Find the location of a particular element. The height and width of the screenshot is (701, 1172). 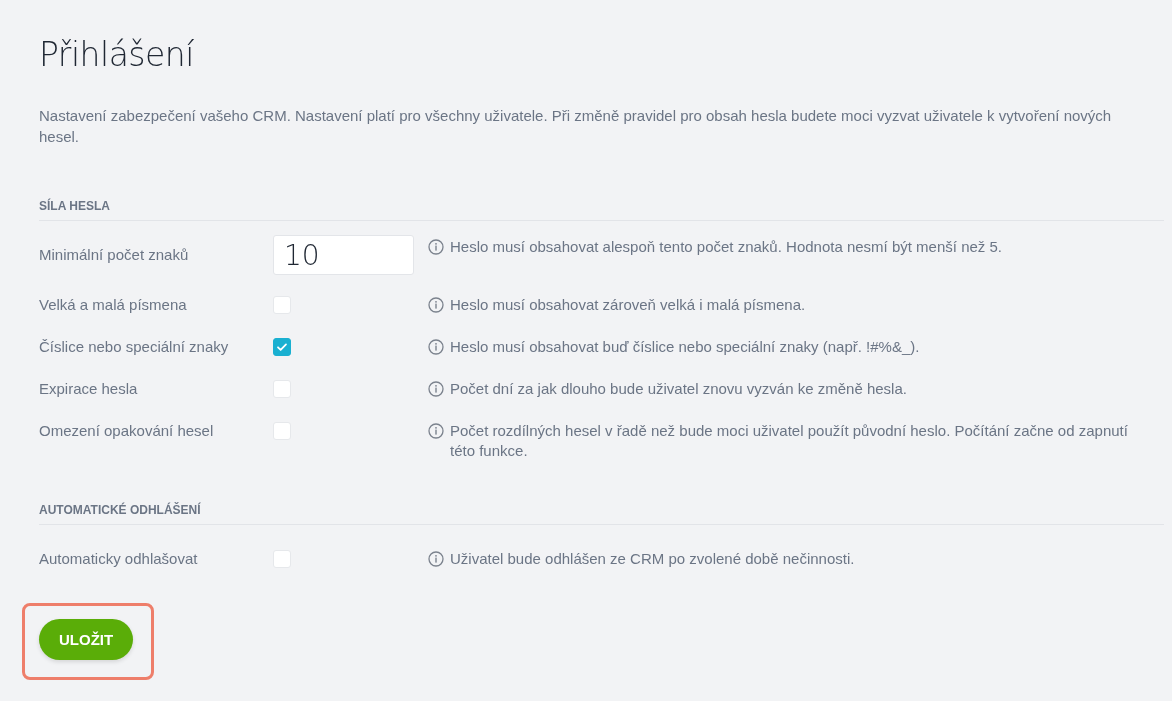

section-heading: AUTOMATICKÉ ODHLÁŠENÍ is located at coordinates (601, 514).